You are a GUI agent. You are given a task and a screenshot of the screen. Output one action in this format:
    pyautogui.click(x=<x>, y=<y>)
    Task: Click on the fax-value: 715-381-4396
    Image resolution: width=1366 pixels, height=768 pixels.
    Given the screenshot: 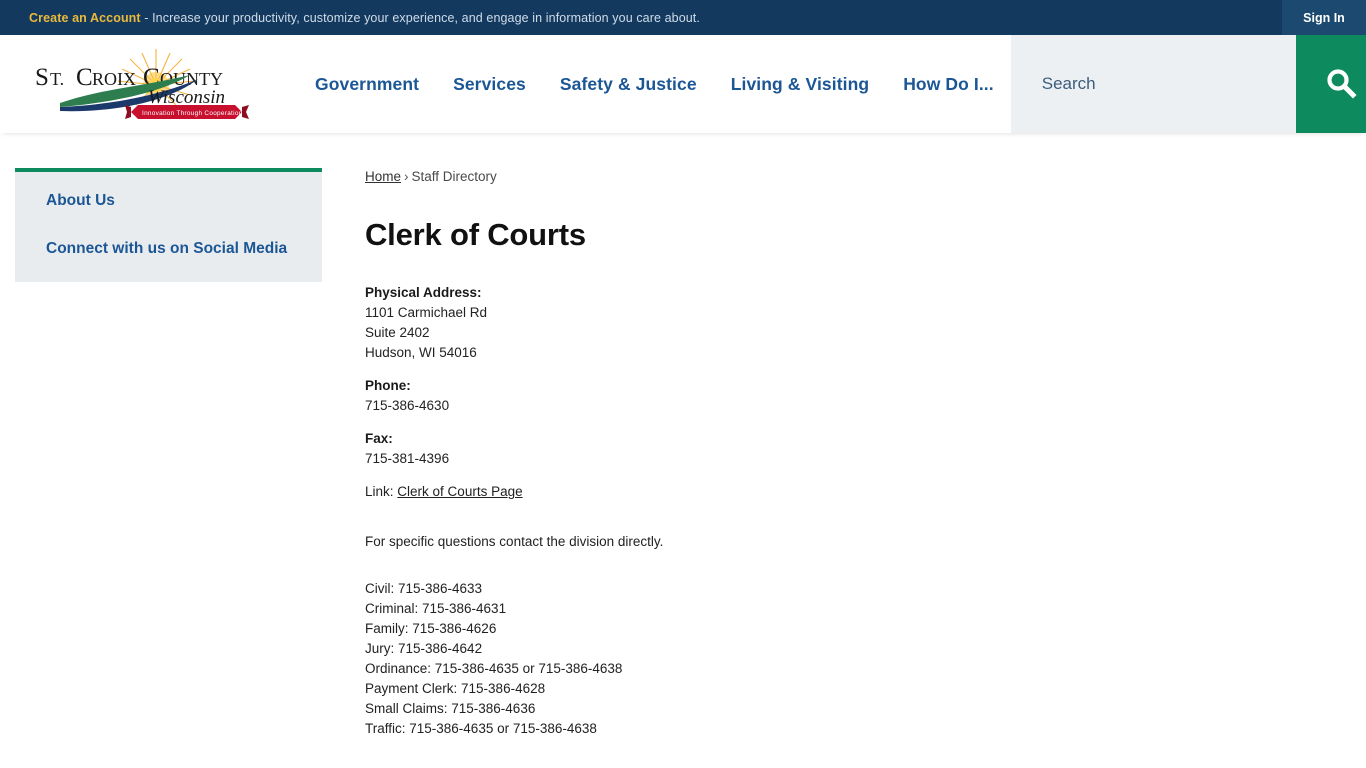 What is the action you would take?
    pyautogui.click(x=407, y=458)
    